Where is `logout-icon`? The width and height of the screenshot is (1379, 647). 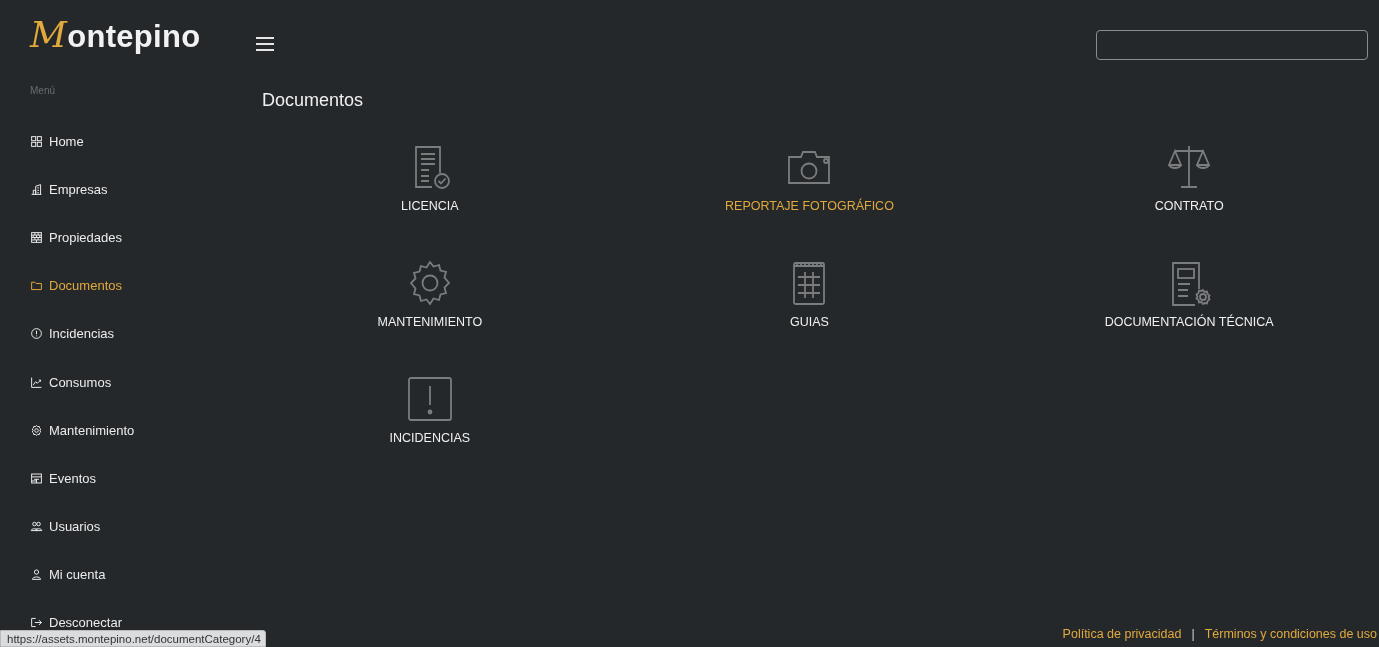 logout-icon is located at coordinates (36, 623).